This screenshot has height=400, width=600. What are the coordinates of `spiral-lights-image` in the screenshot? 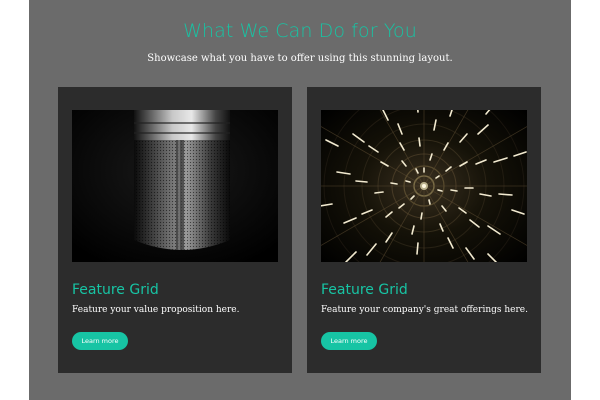 It's located at (424, 186).